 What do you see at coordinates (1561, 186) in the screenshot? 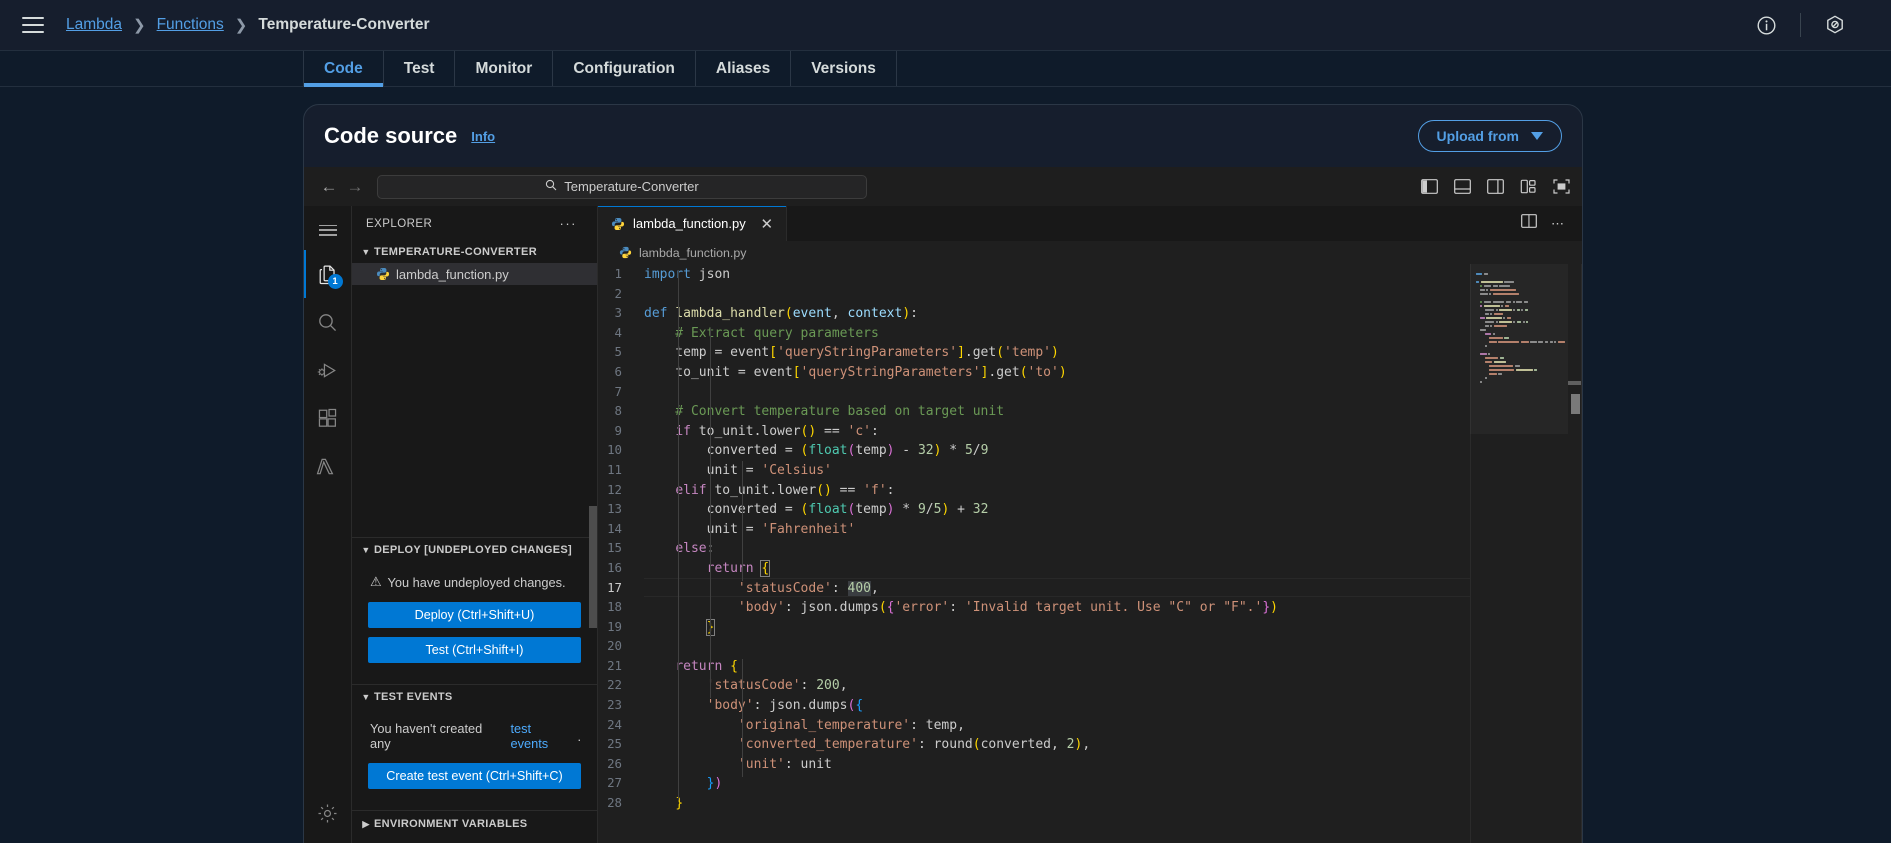
I see `fullscreen-icon` at bounding box center [1561, 186].